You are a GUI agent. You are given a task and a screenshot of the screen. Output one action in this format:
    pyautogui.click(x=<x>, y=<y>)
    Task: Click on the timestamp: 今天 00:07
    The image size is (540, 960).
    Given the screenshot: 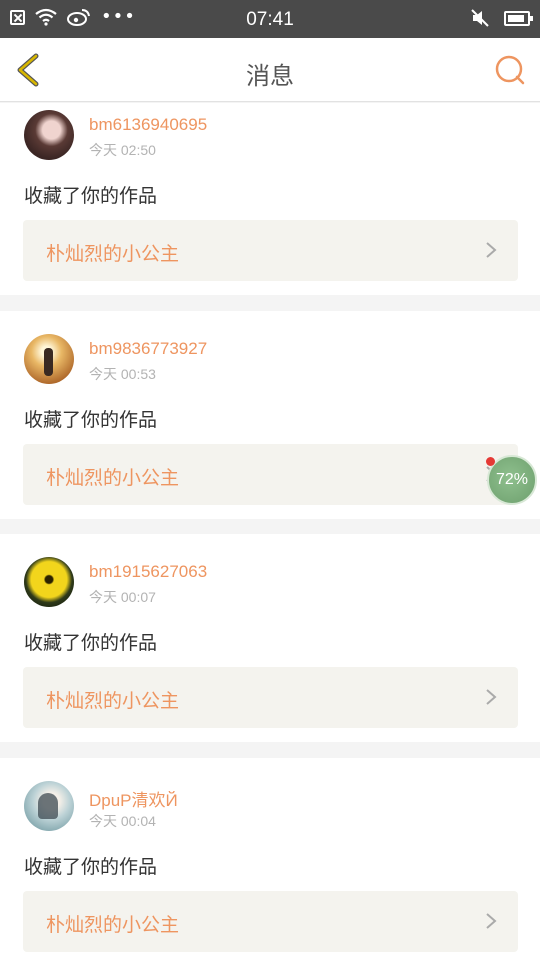 What is the action you would take?
    pyautogui.click(x=122, y=597)
    